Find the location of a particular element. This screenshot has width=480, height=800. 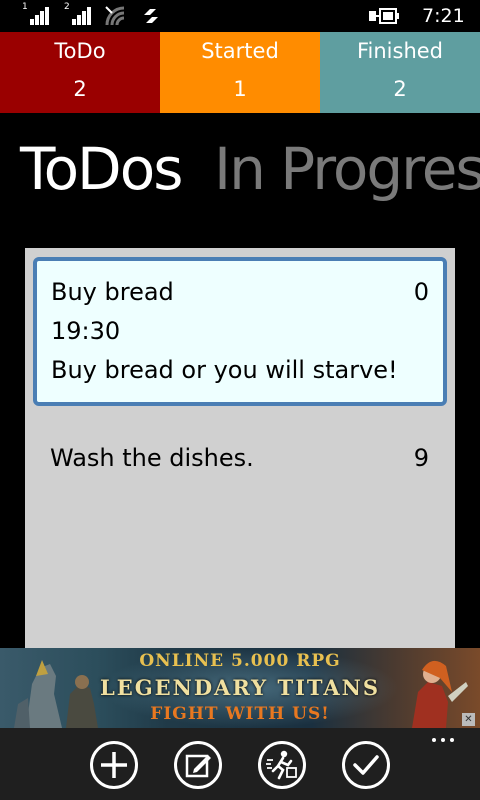

task-count: 0 is located at coordinates (421, 292).